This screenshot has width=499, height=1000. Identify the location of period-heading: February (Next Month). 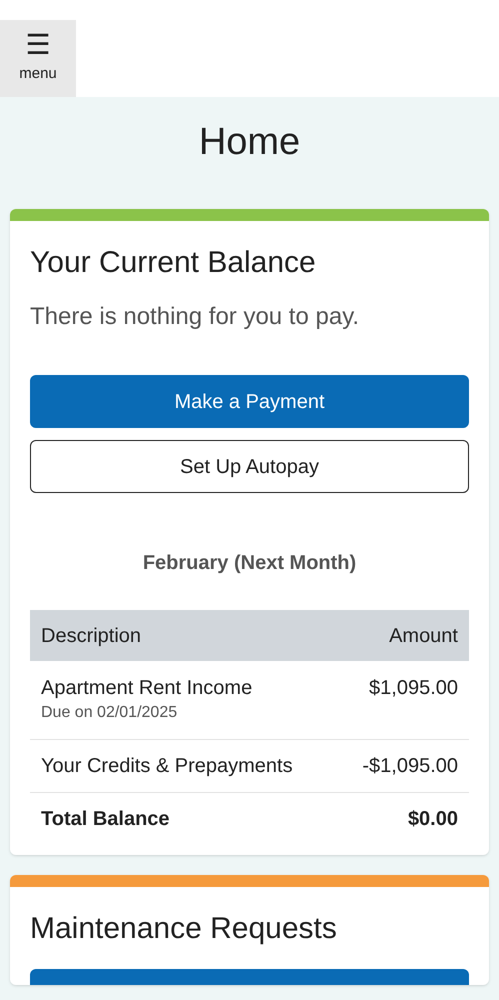
(250, 563).